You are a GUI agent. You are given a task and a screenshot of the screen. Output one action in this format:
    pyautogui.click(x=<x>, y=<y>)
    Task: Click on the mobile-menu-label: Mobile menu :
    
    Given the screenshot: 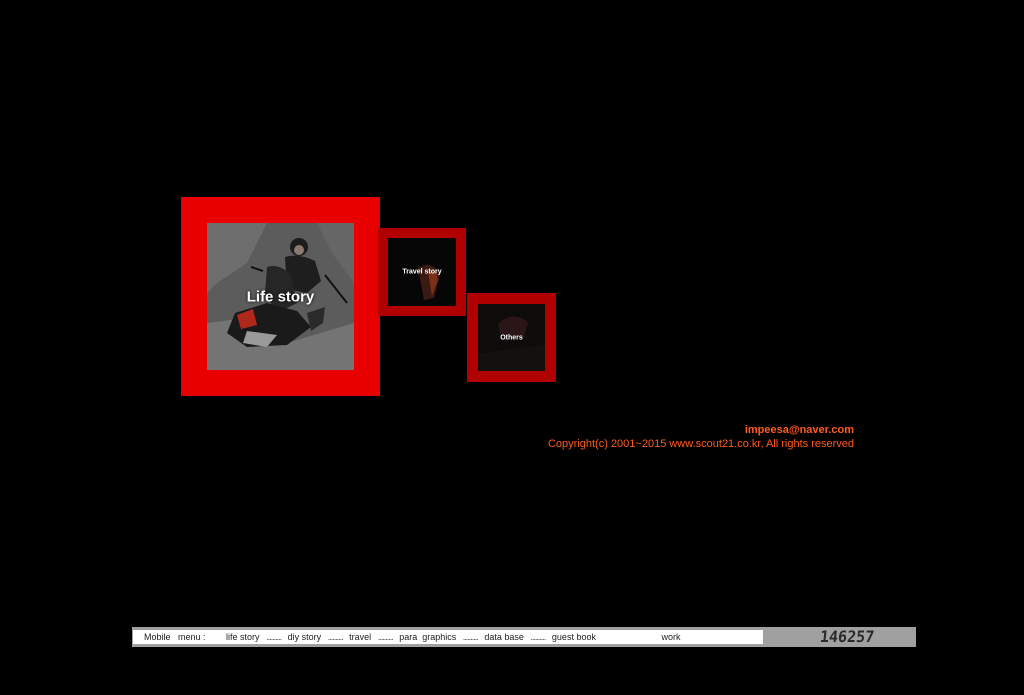 What is the action you would take?
    pyautogui.click(x=175, y=637)
    